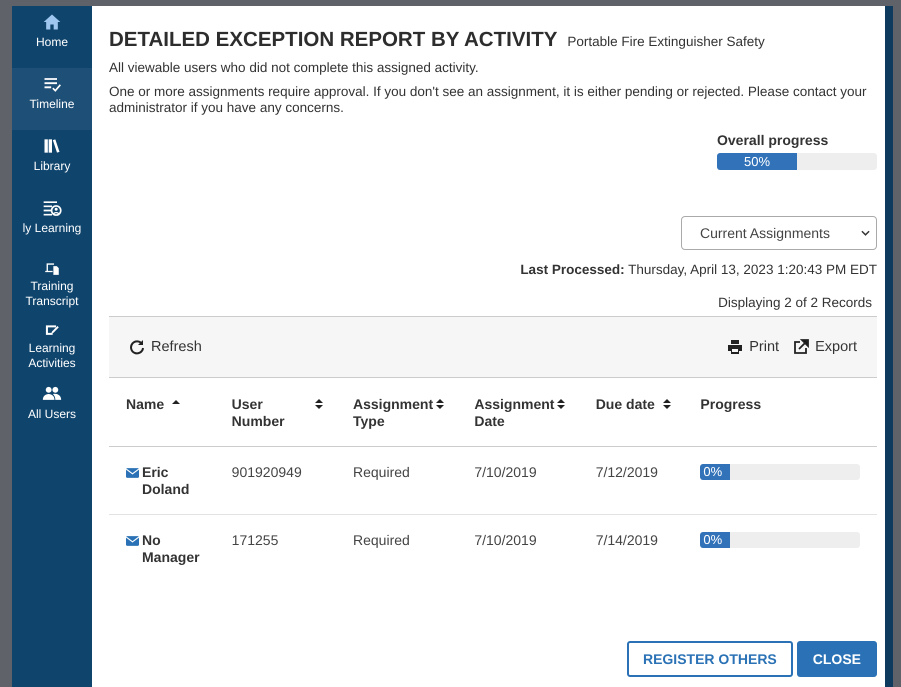  Describe the element at coordinates (162, 412) in the screenshot. I see `column-header: Name` at that location.